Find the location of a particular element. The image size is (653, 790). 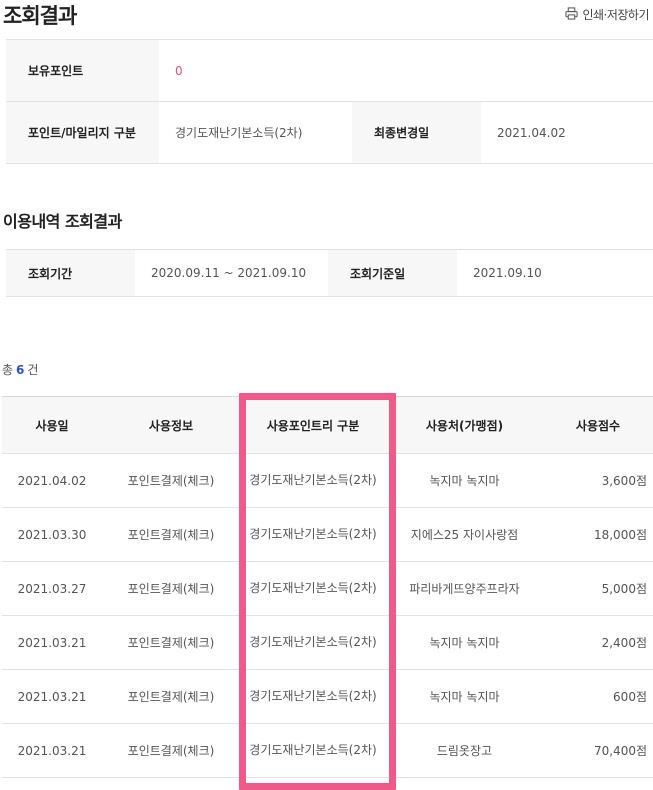

base-date-label: 조회기준일 is located at coordinates (392, 273).